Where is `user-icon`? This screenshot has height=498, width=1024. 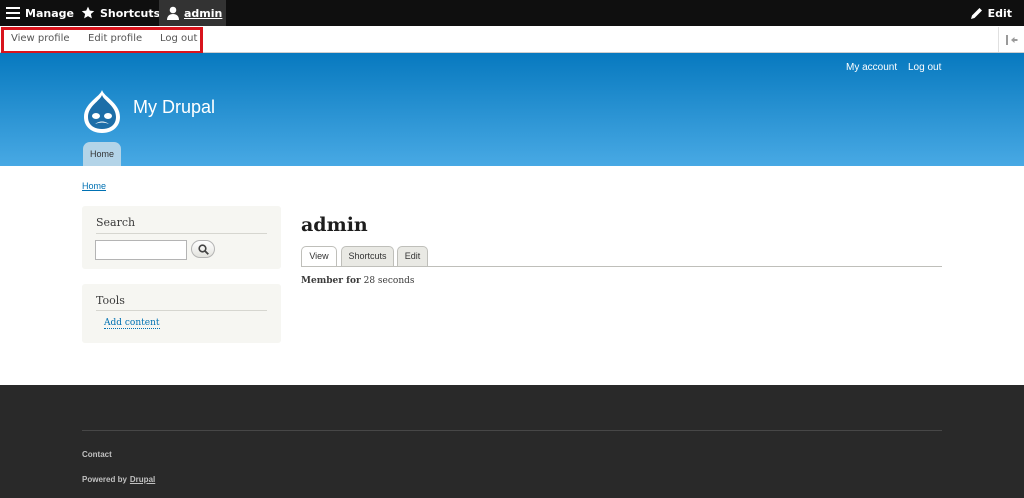
user-icon is located at coordinates (173, 13).